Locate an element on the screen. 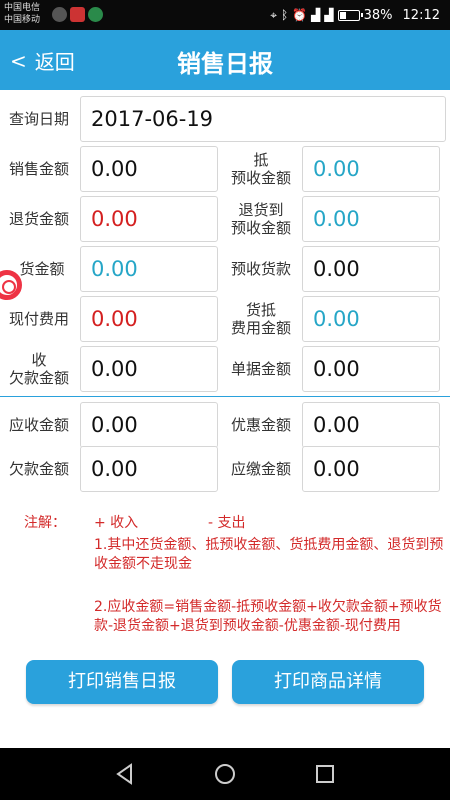 Image resolution: width=450 pixels, height=800 pixels. row-return: 退货金额 0.00 退货到 预收金额 0.00 is located at coordinates (225, 219).